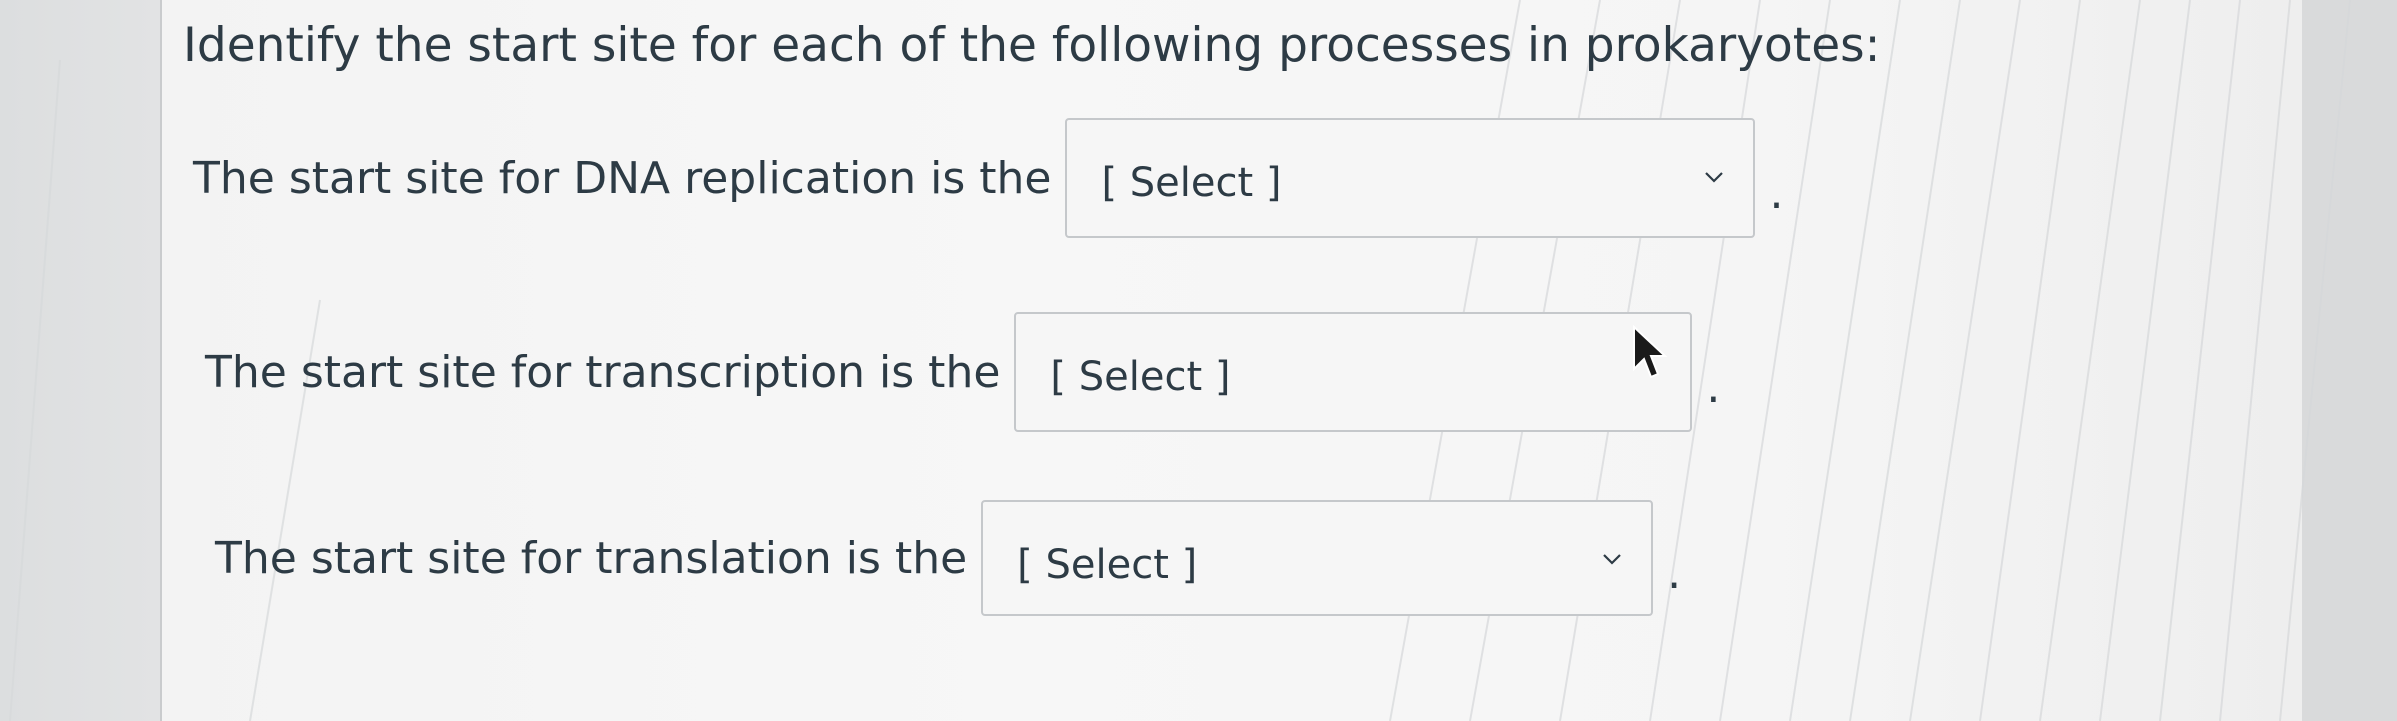  I want to click on row-label: The start site for translation is the, so click(591, 558).